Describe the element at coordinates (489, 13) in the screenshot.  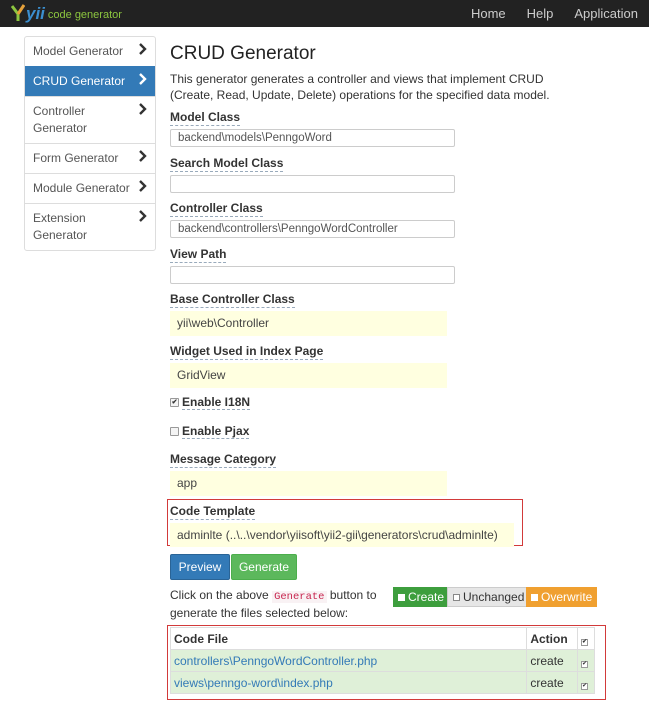
I see `nav-home-link: Home` at that location.